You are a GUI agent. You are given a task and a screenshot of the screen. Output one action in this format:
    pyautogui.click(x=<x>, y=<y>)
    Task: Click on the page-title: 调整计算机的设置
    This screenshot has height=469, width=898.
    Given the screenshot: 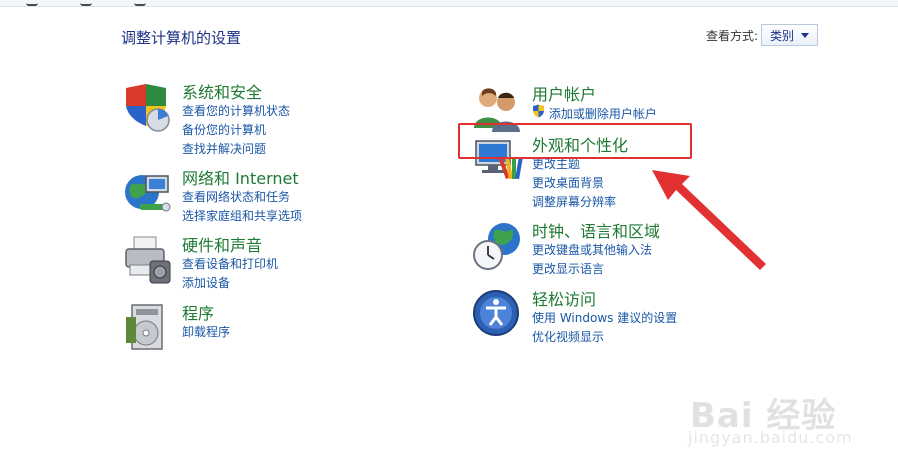 What is the action you would take?
    pyautogui.click(x=181, y=38)
    